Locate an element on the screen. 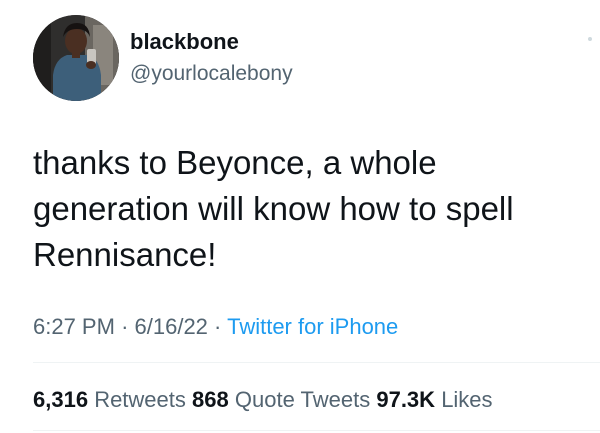 This screenshot has height=433, width=600. avatar-photo is located at coordinates (76, 58).